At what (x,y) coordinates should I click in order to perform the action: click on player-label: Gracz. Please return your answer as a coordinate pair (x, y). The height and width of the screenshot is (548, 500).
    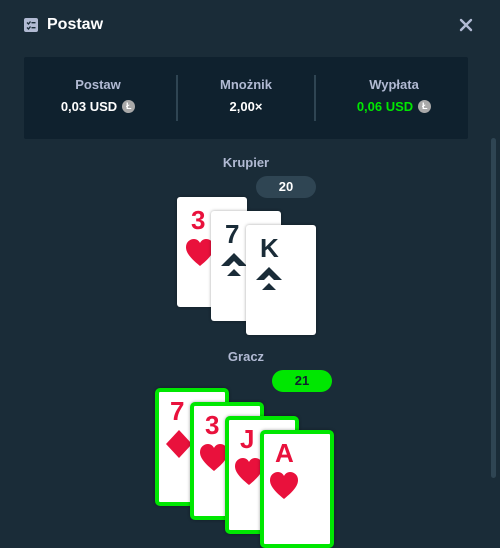
    Looking at the image, I should click on (246, 356).